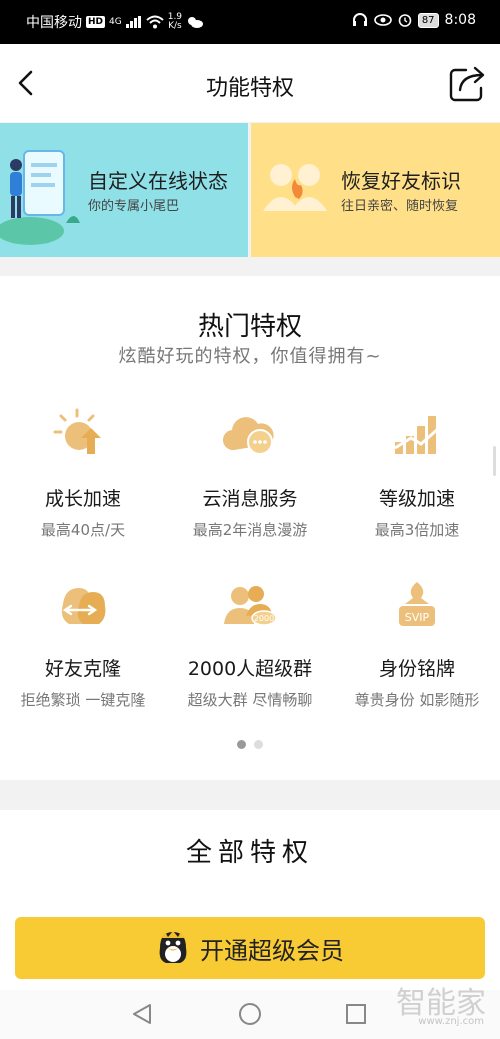 This screenshot has width=500, height=1039. What do you see at coordinates (54, 23) in the screenshot?
I see `carrier-label: 中国移动` at bounding box center [54, 23].